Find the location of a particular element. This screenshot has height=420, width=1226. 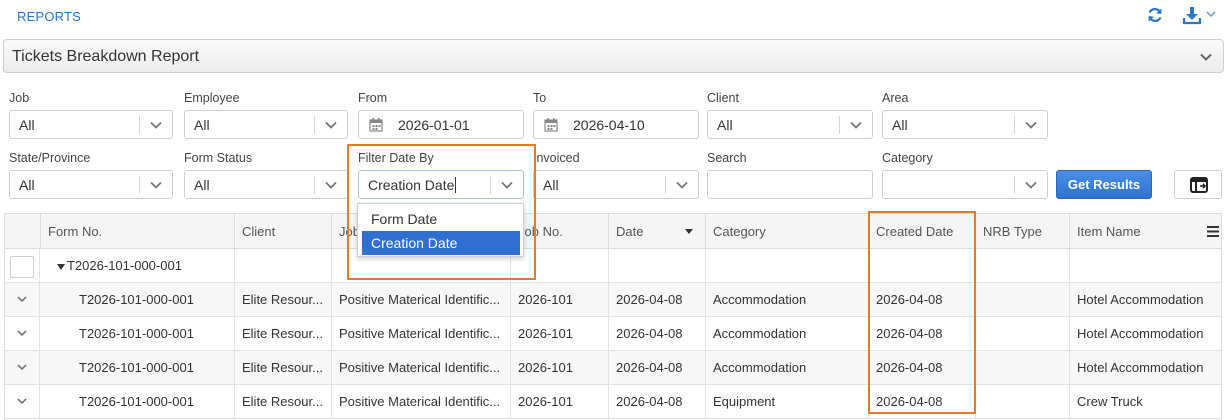

category-select is located at coordinates (965, 184).